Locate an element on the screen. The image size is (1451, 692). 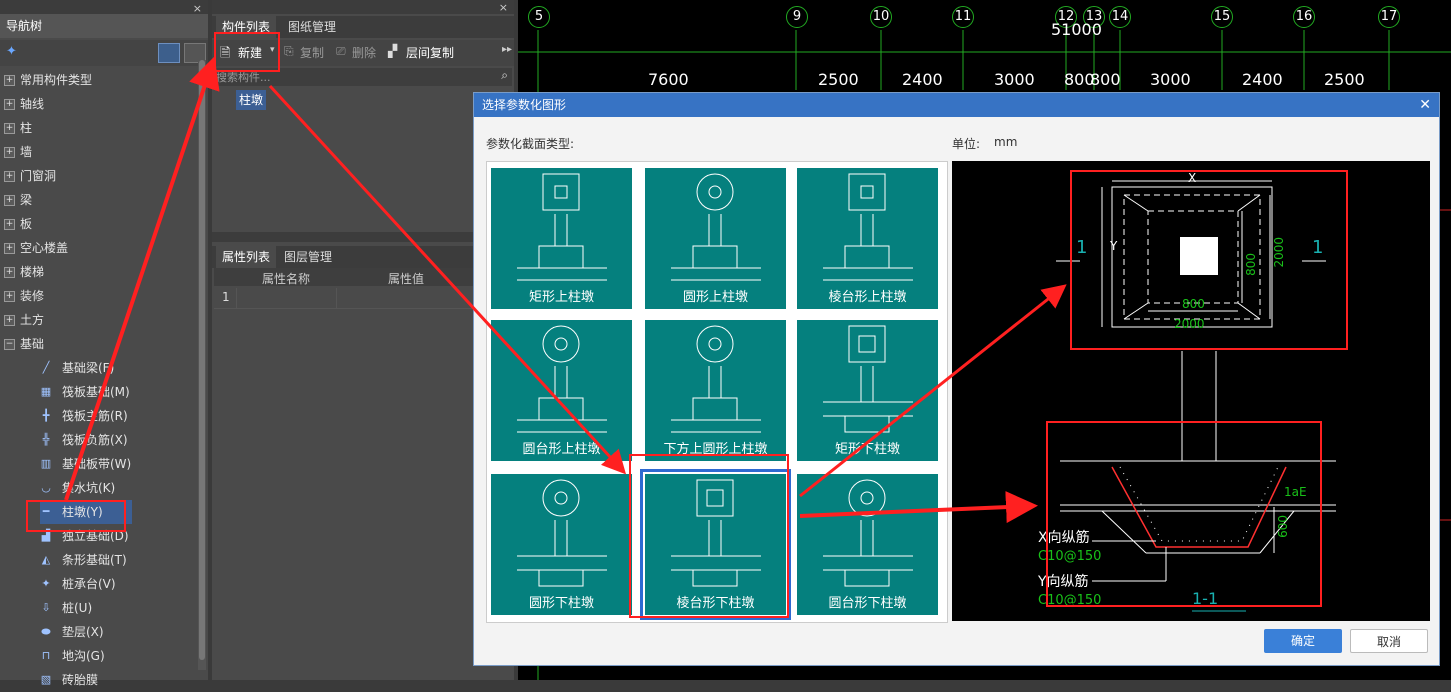
col-attr-name: 属性名称 is located at coordinates (286, 279).